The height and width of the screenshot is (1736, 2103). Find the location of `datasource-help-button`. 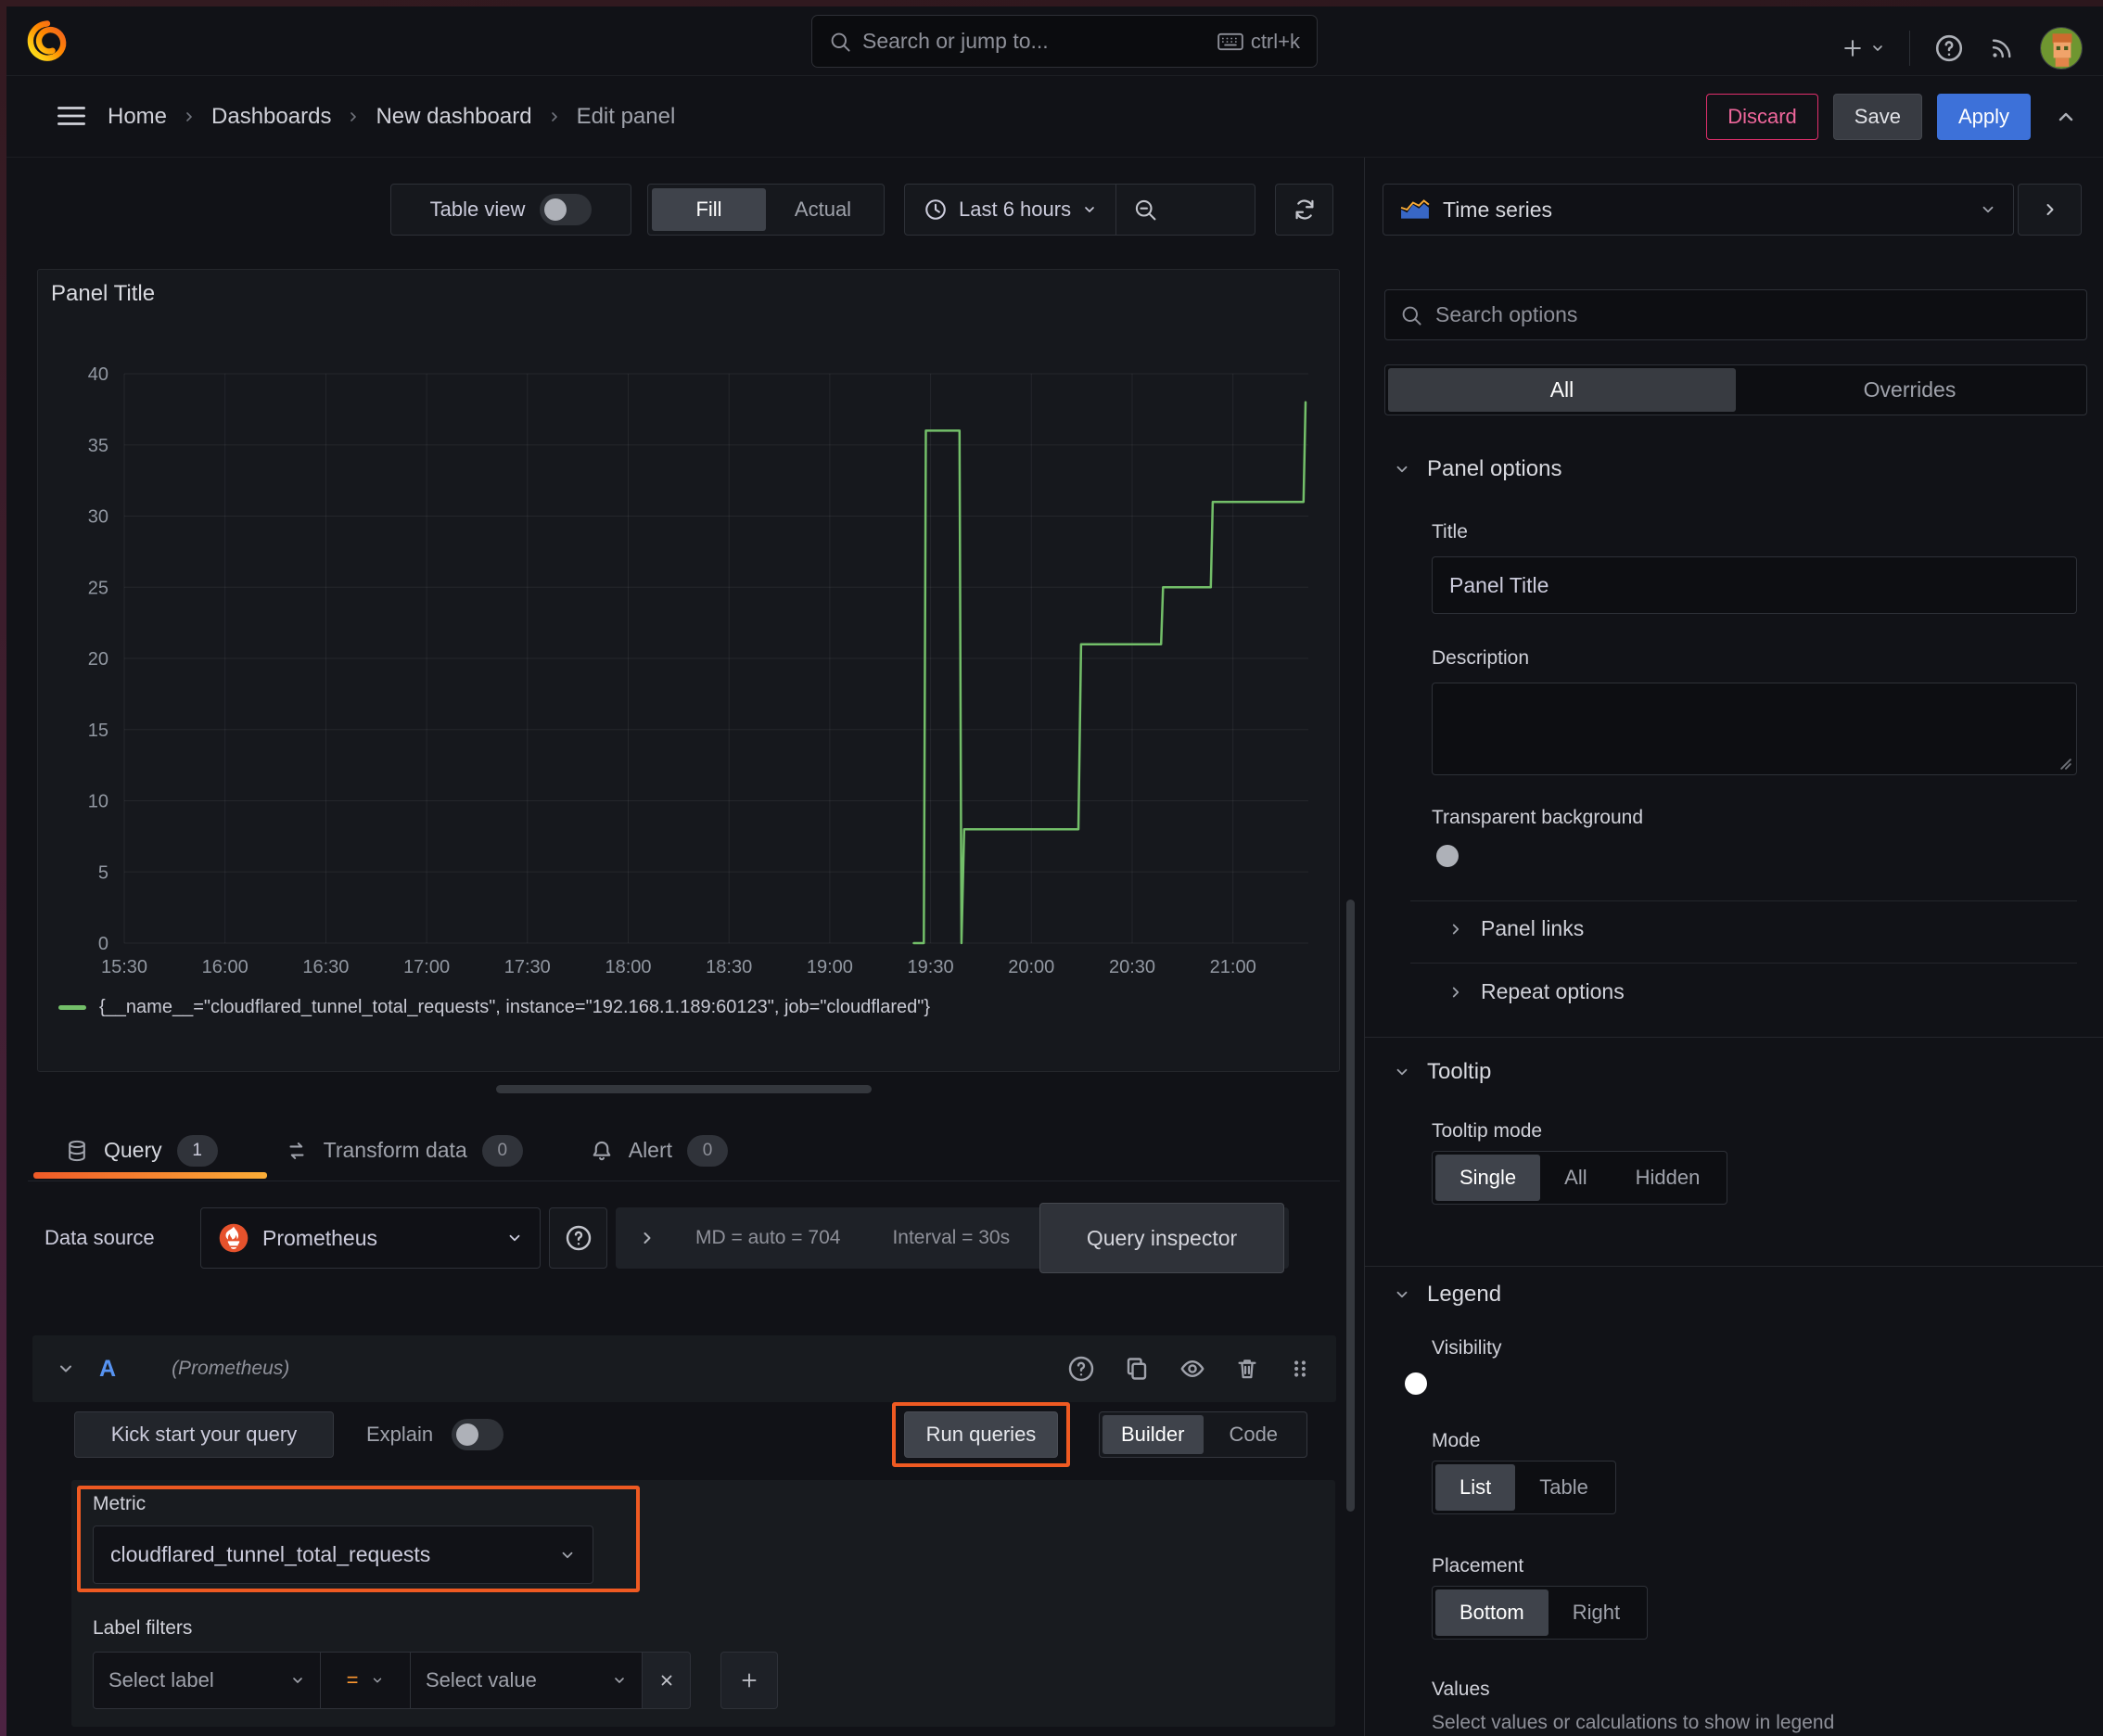

datasource-help-button is located at coordinates (578, 1238).